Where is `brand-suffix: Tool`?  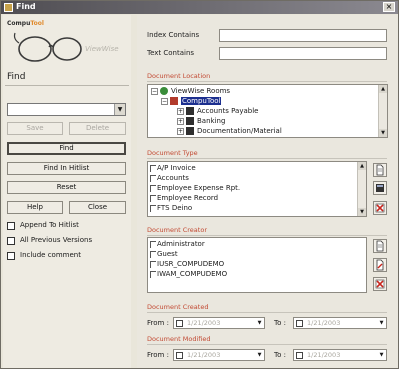
brand-suffix: Tool is located at coordinates (37, 23).